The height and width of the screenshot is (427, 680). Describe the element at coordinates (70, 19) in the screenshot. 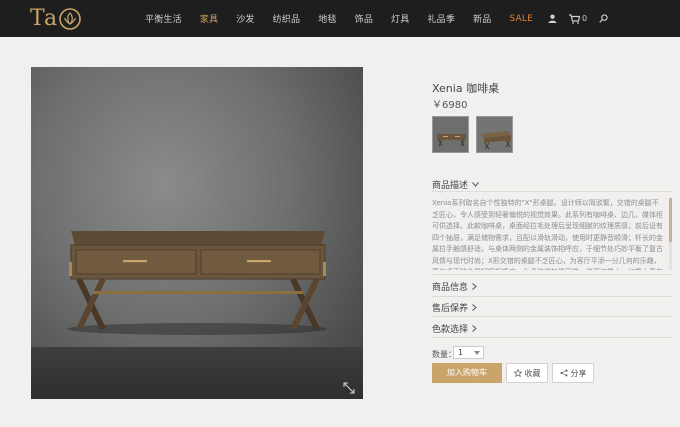

I see `lotus-logo-icon` at that location.